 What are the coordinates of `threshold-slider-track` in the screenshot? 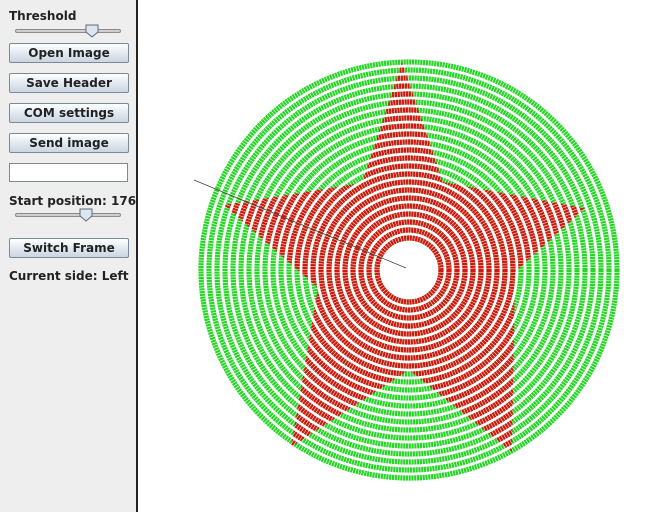 It's located at (68, 31).